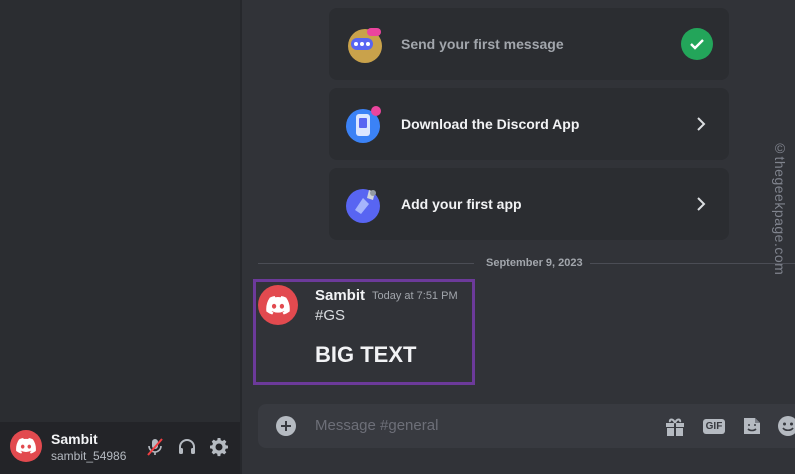  I want to click on watermark: ©thegeekpage.com, so click(780, 208).